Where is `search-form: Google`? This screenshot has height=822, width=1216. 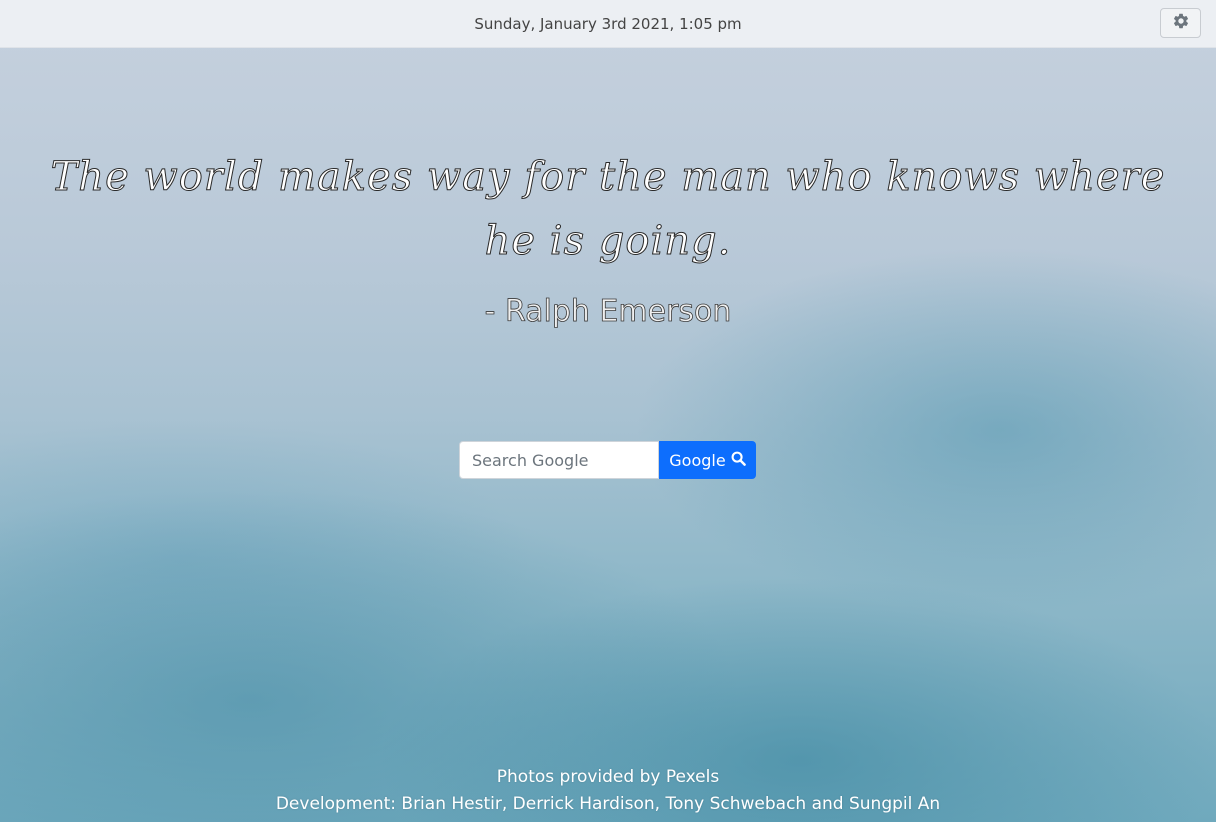
search-form: Google is located at coordinates (607, 460).